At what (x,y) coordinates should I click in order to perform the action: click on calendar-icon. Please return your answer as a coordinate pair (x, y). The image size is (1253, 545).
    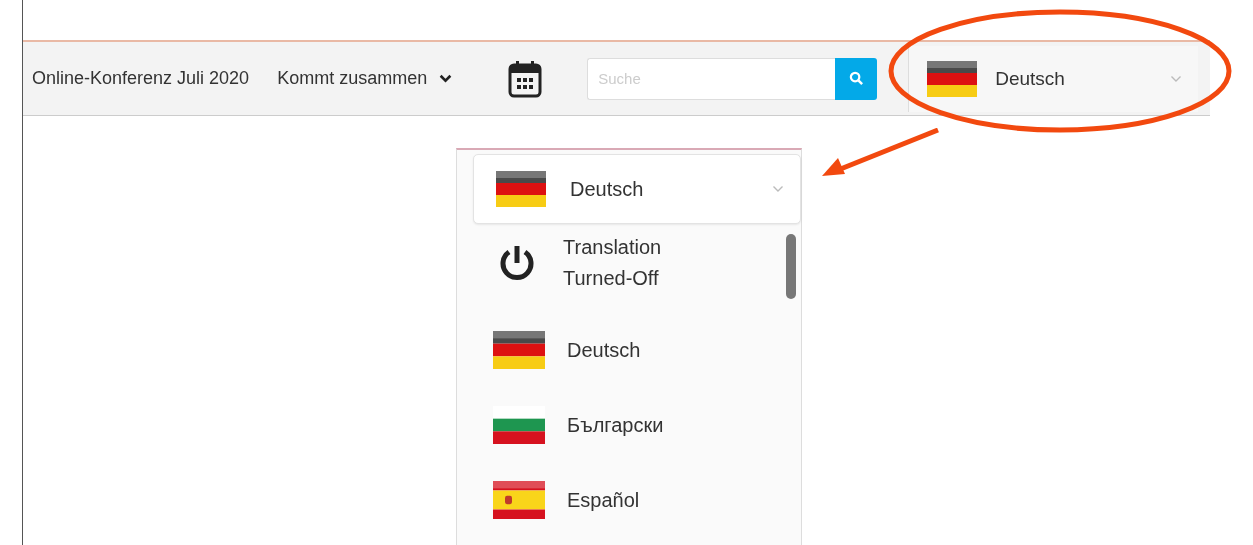
    Looking at the image, I should click on (525, 78).